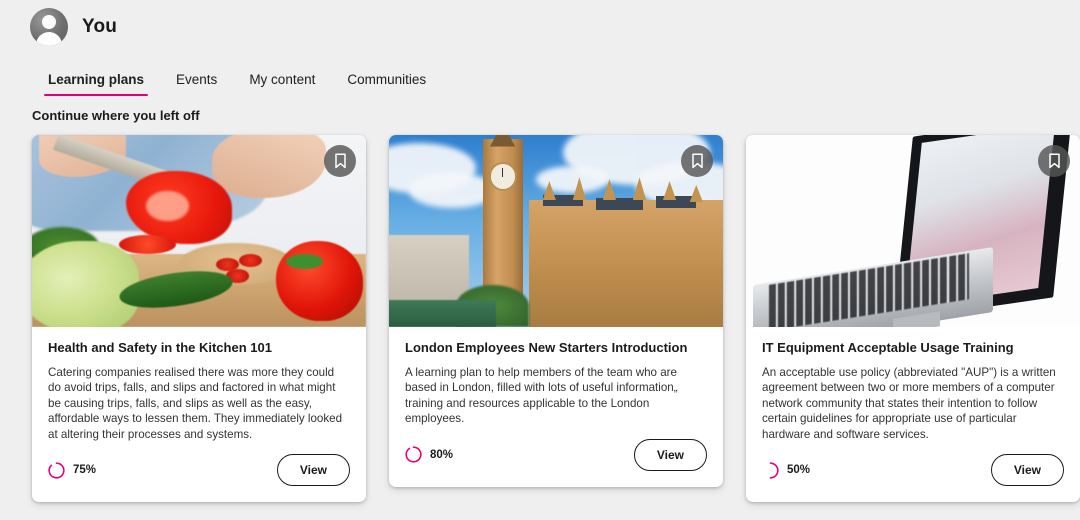 This screenshot has height=520, width=1080. I want to click on tab-communities: Communities, so click(386, 84).